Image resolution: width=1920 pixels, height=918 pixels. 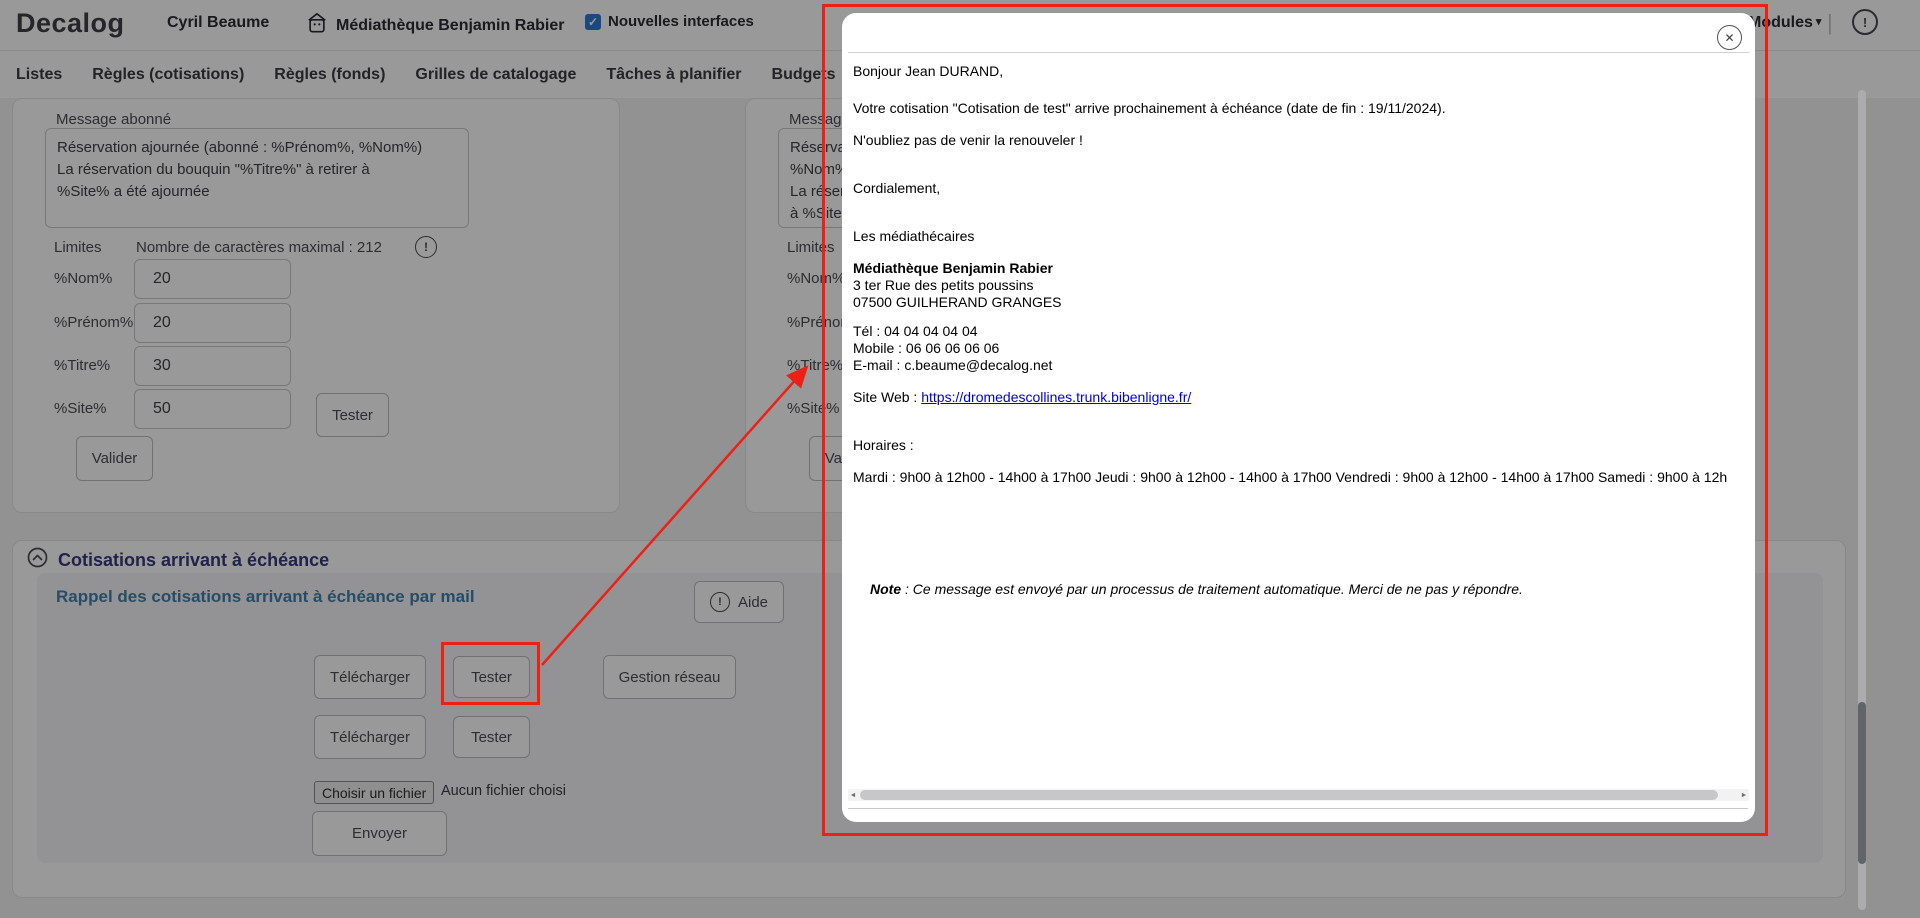 What do you see at coordinates (1729, 37) in the screenshot?
I see `close-icon: ✕` at bounding box center [1729, 37].